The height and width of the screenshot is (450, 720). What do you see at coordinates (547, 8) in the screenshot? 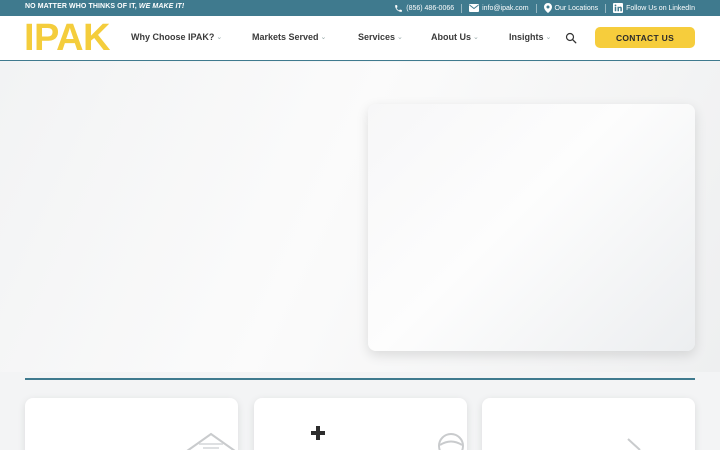
I see `map-pin-icon` at bounding box center [547, 8].